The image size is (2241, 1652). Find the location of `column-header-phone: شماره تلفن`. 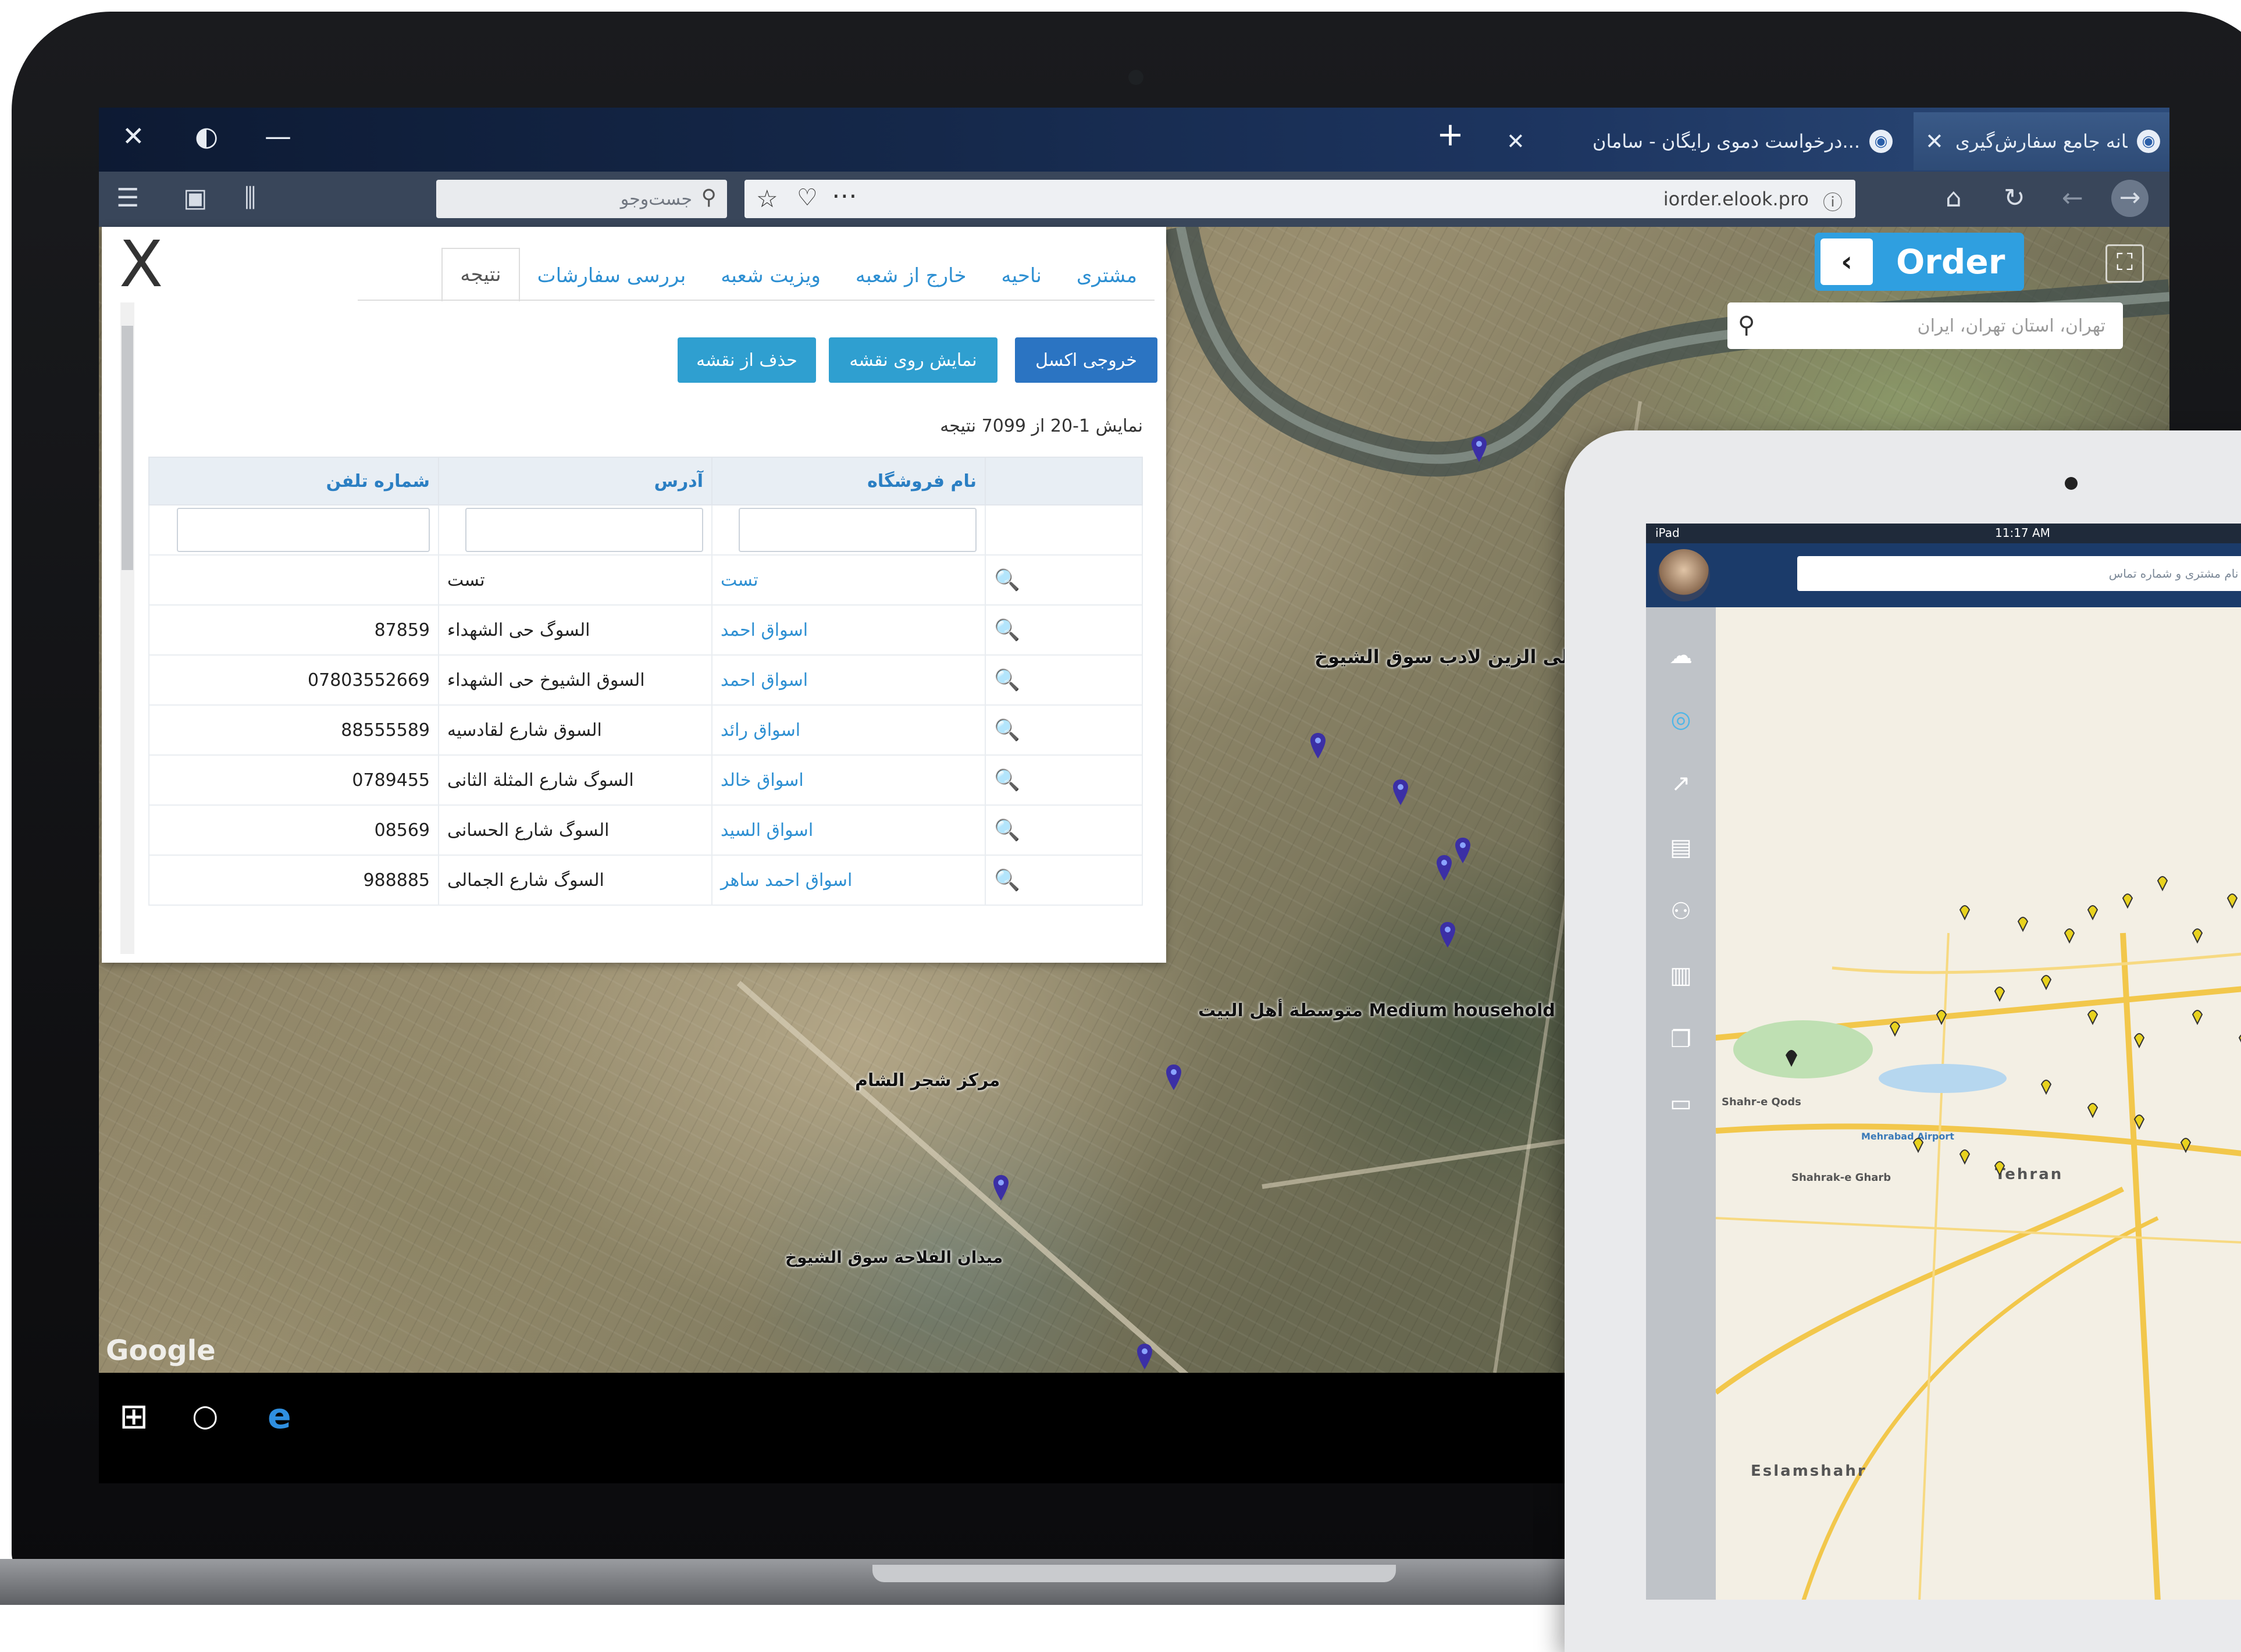

column-header-phone: شماره تلفن is located at coordinates (293, 481).